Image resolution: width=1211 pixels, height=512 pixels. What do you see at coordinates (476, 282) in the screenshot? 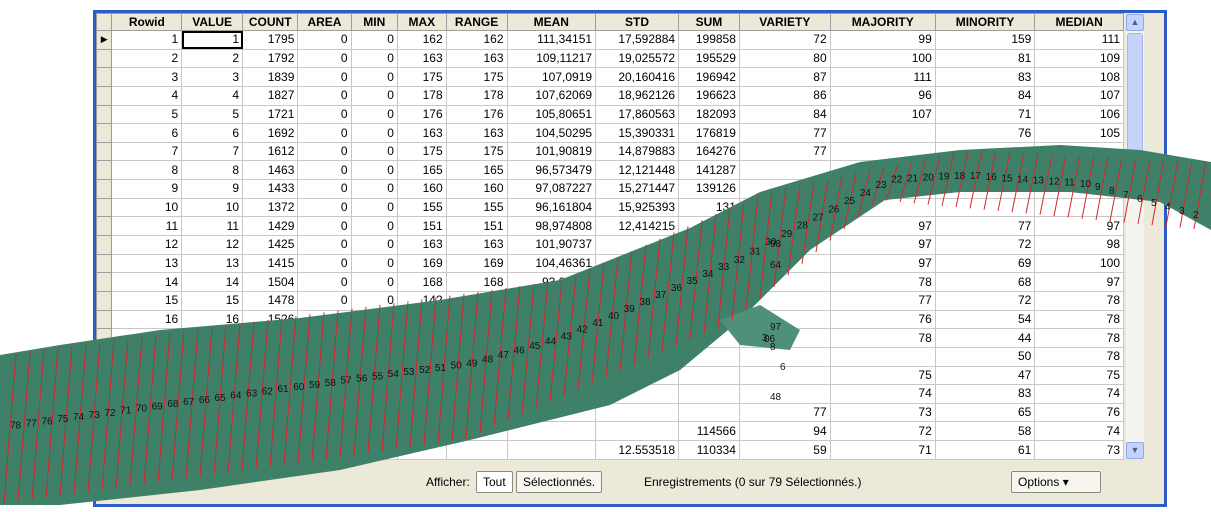
I see `table-cell: 168` at bounding box center [476, 282].